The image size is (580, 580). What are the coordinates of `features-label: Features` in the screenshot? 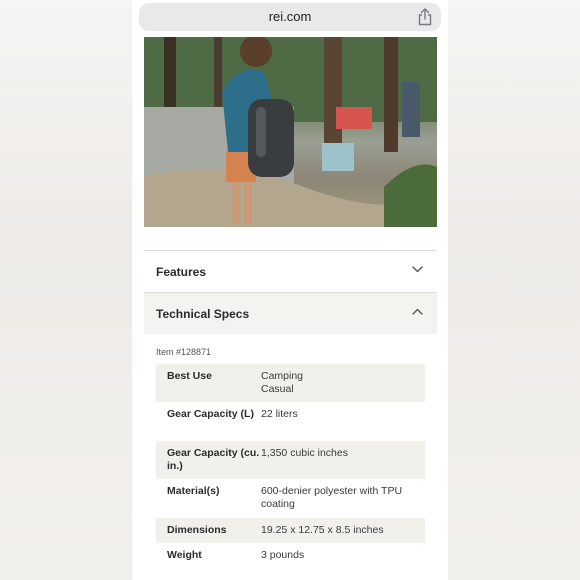 It's located at (181, 272).